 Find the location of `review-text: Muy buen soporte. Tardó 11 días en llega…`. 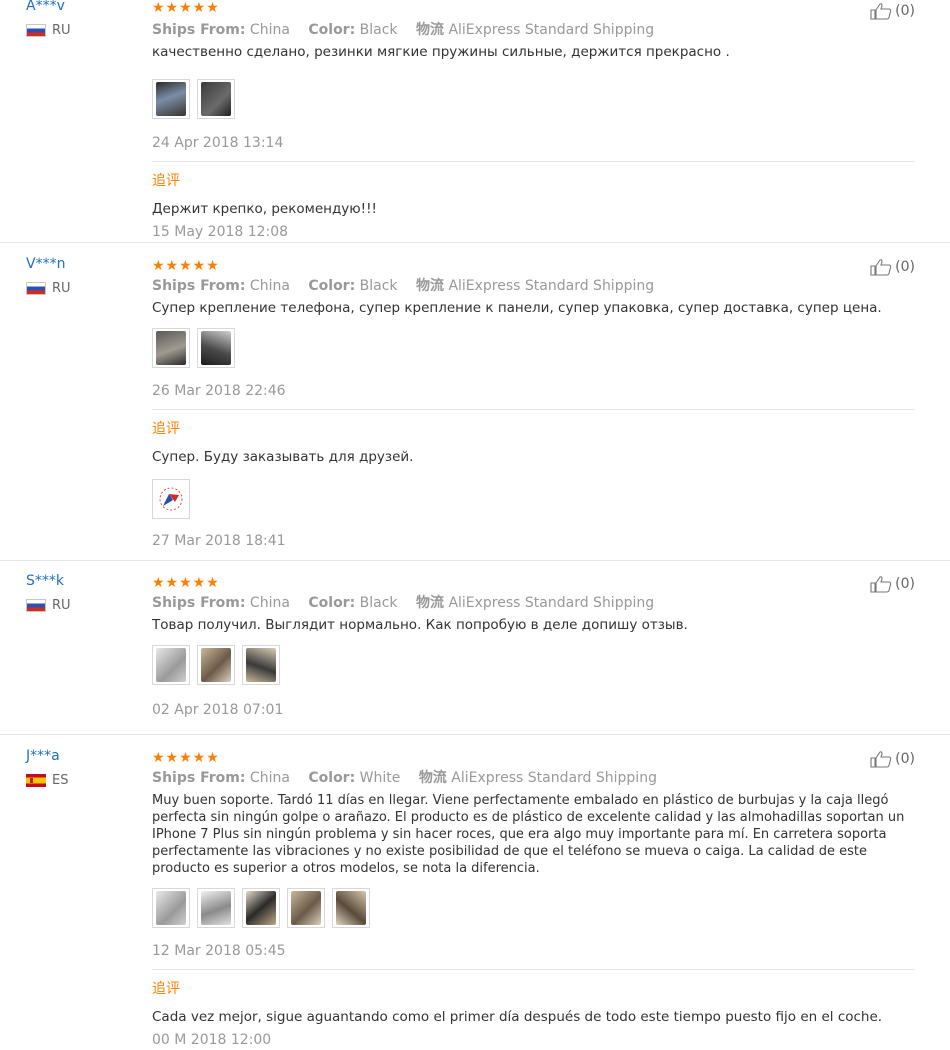

review-text: Muy buen soporte. Tardó 11 días en llega… is located at coordinates (528, 834).